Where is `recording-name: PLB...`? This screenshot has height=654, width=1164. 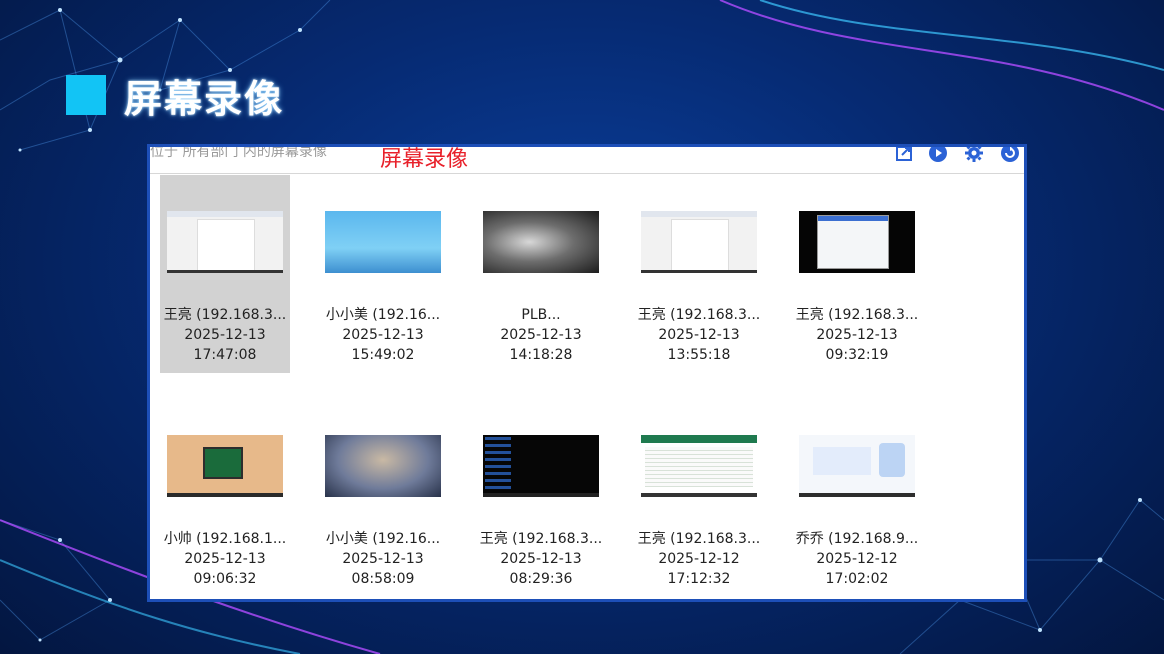 recording-name: PLB... is located at coordinates (541, 315).